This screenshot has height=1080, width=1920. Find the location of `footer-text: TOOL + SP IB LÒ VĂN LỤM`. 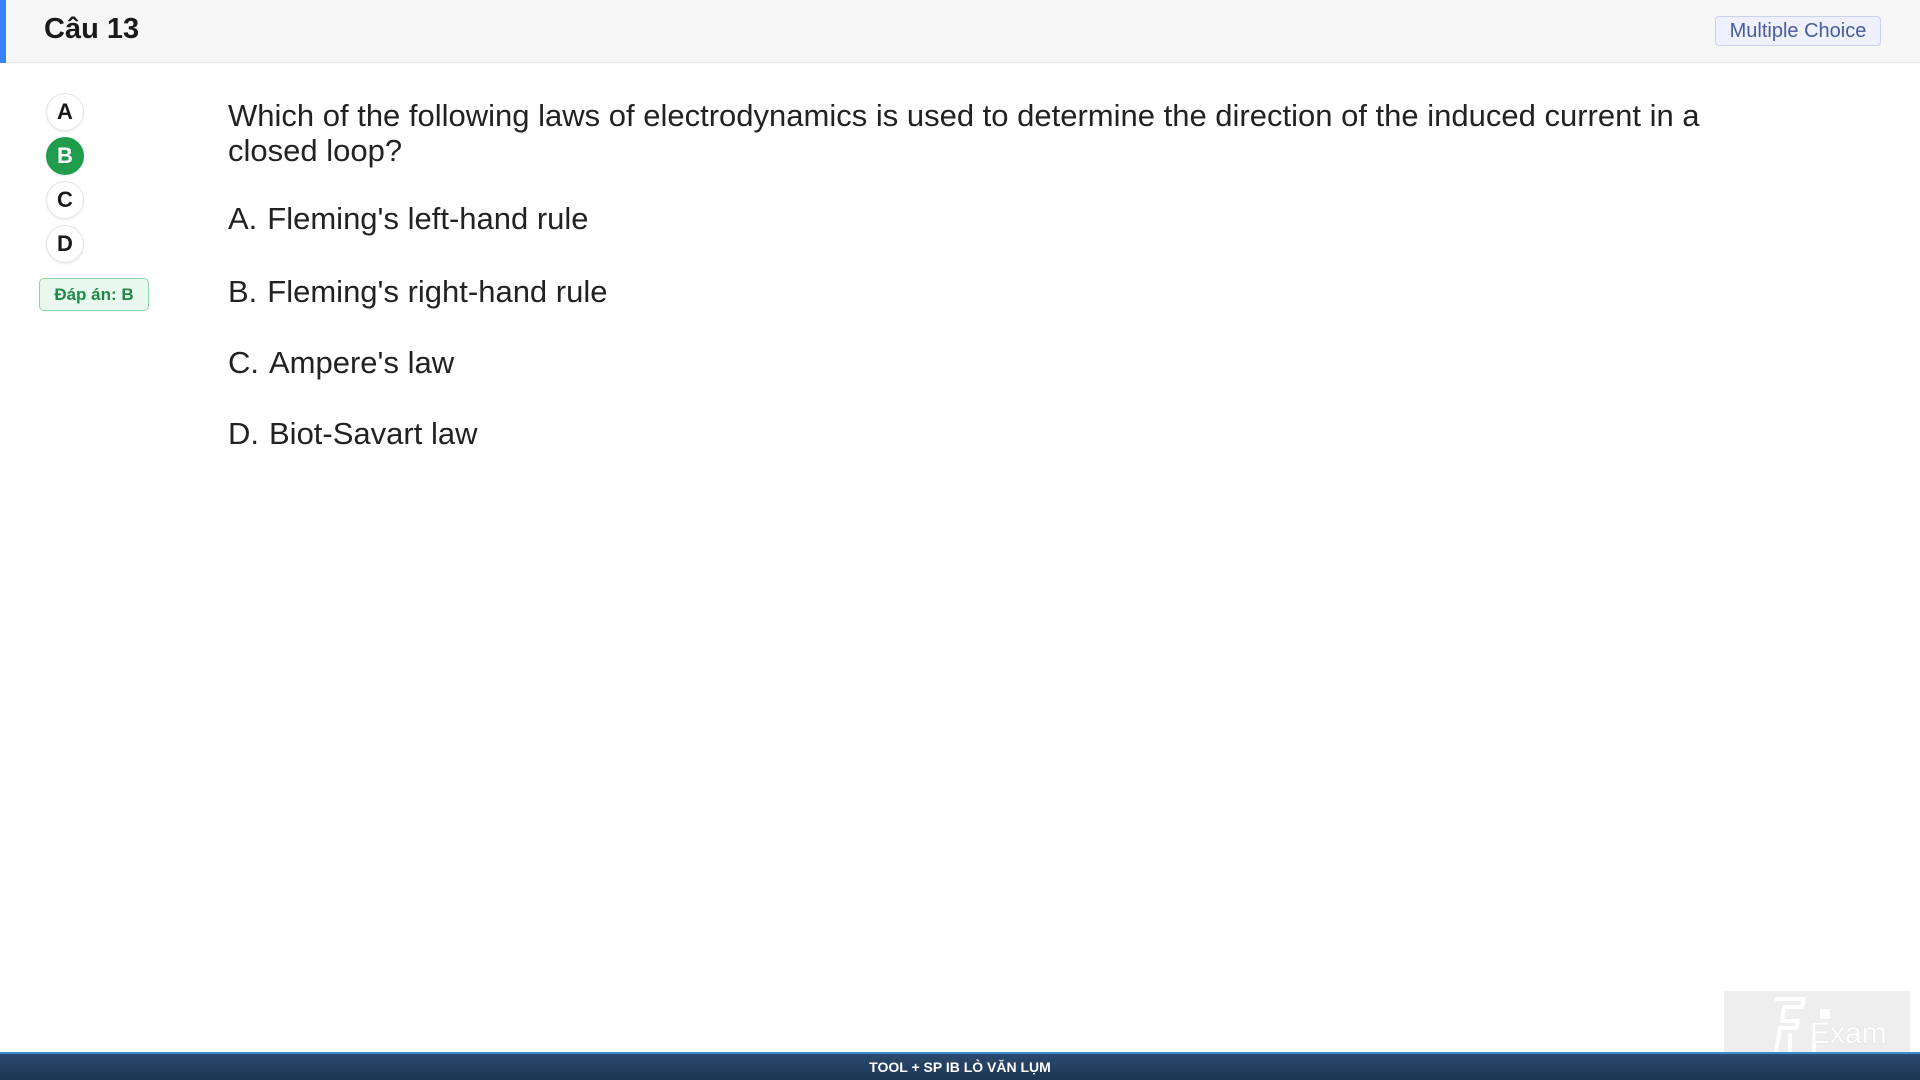

footer-text: TOOL + SP IB LÒ VĂN LỤM is located at coordinates (960, 1067).